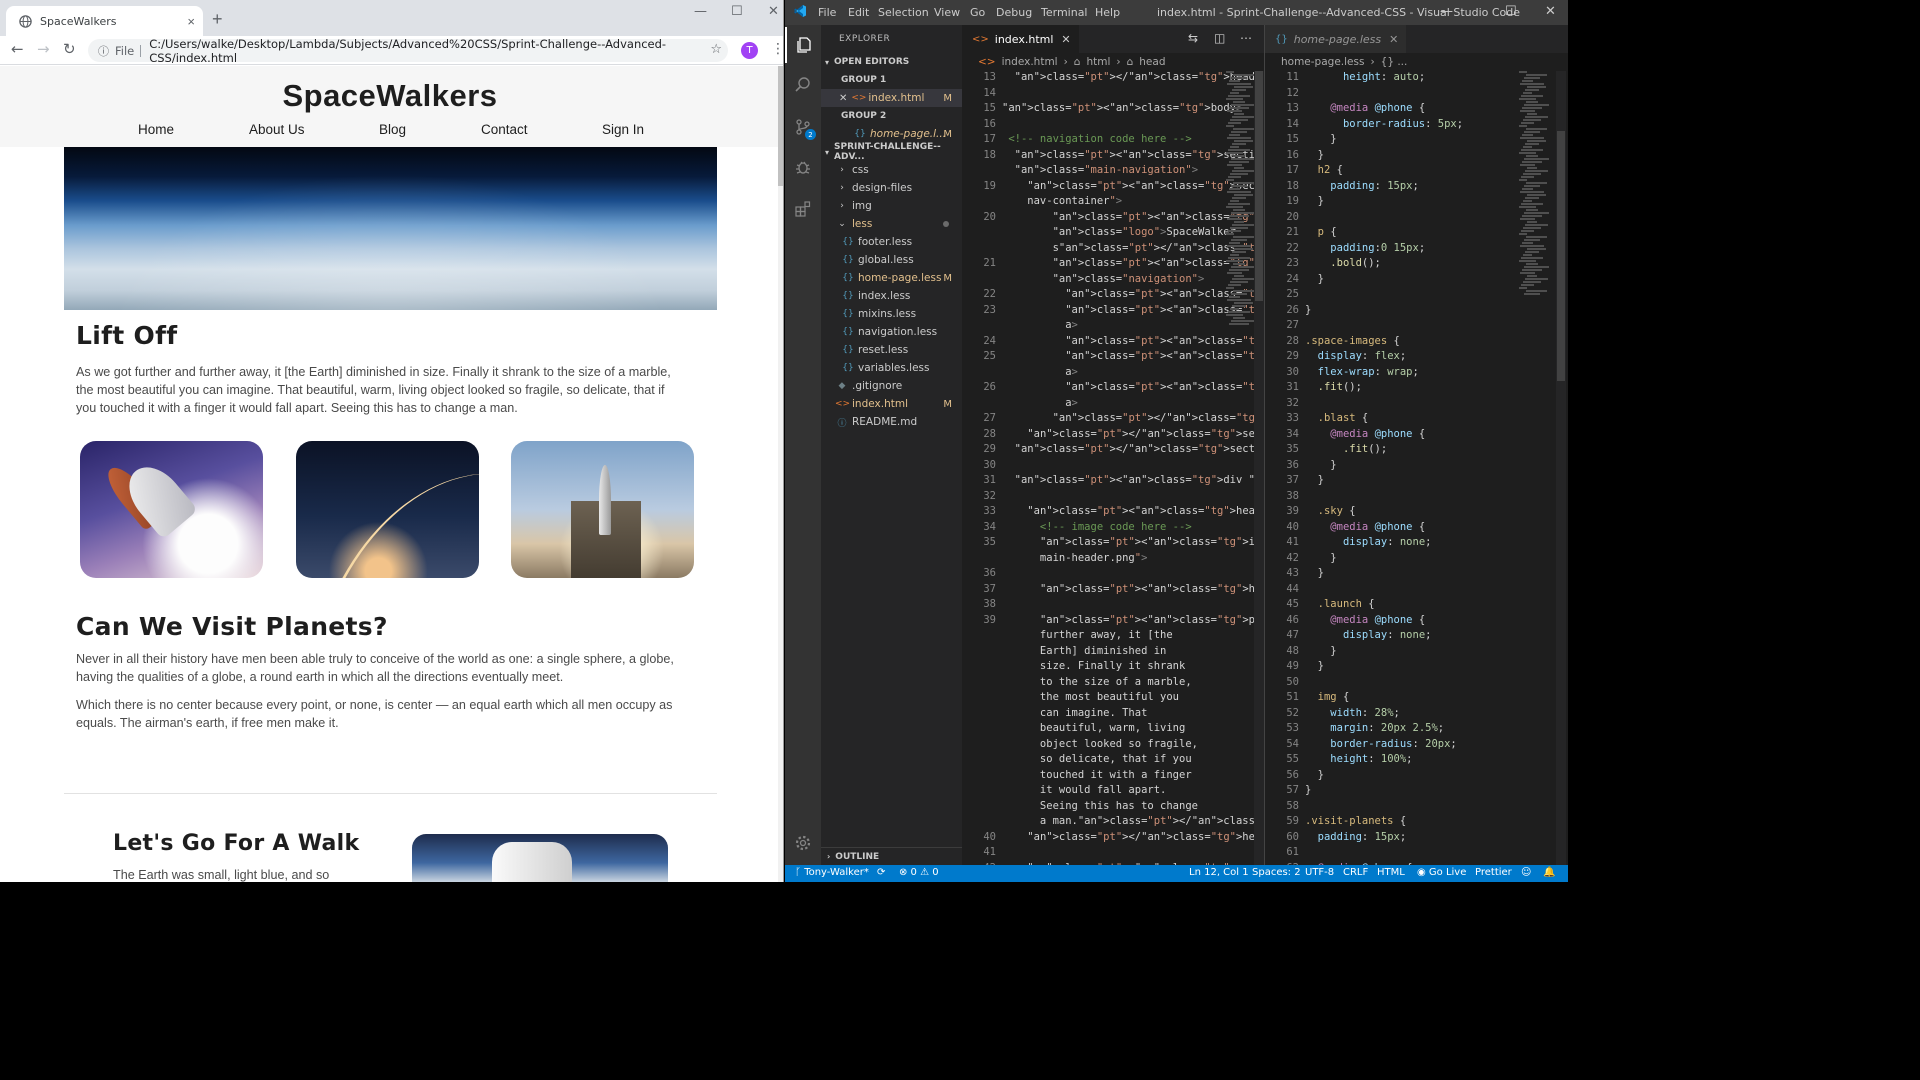 The width and height of the screenshot is (1920, 1080). What do you see at coordinates (803, 85) in the screenshot?
I see `search-icon` at bounding box center [803, 85].